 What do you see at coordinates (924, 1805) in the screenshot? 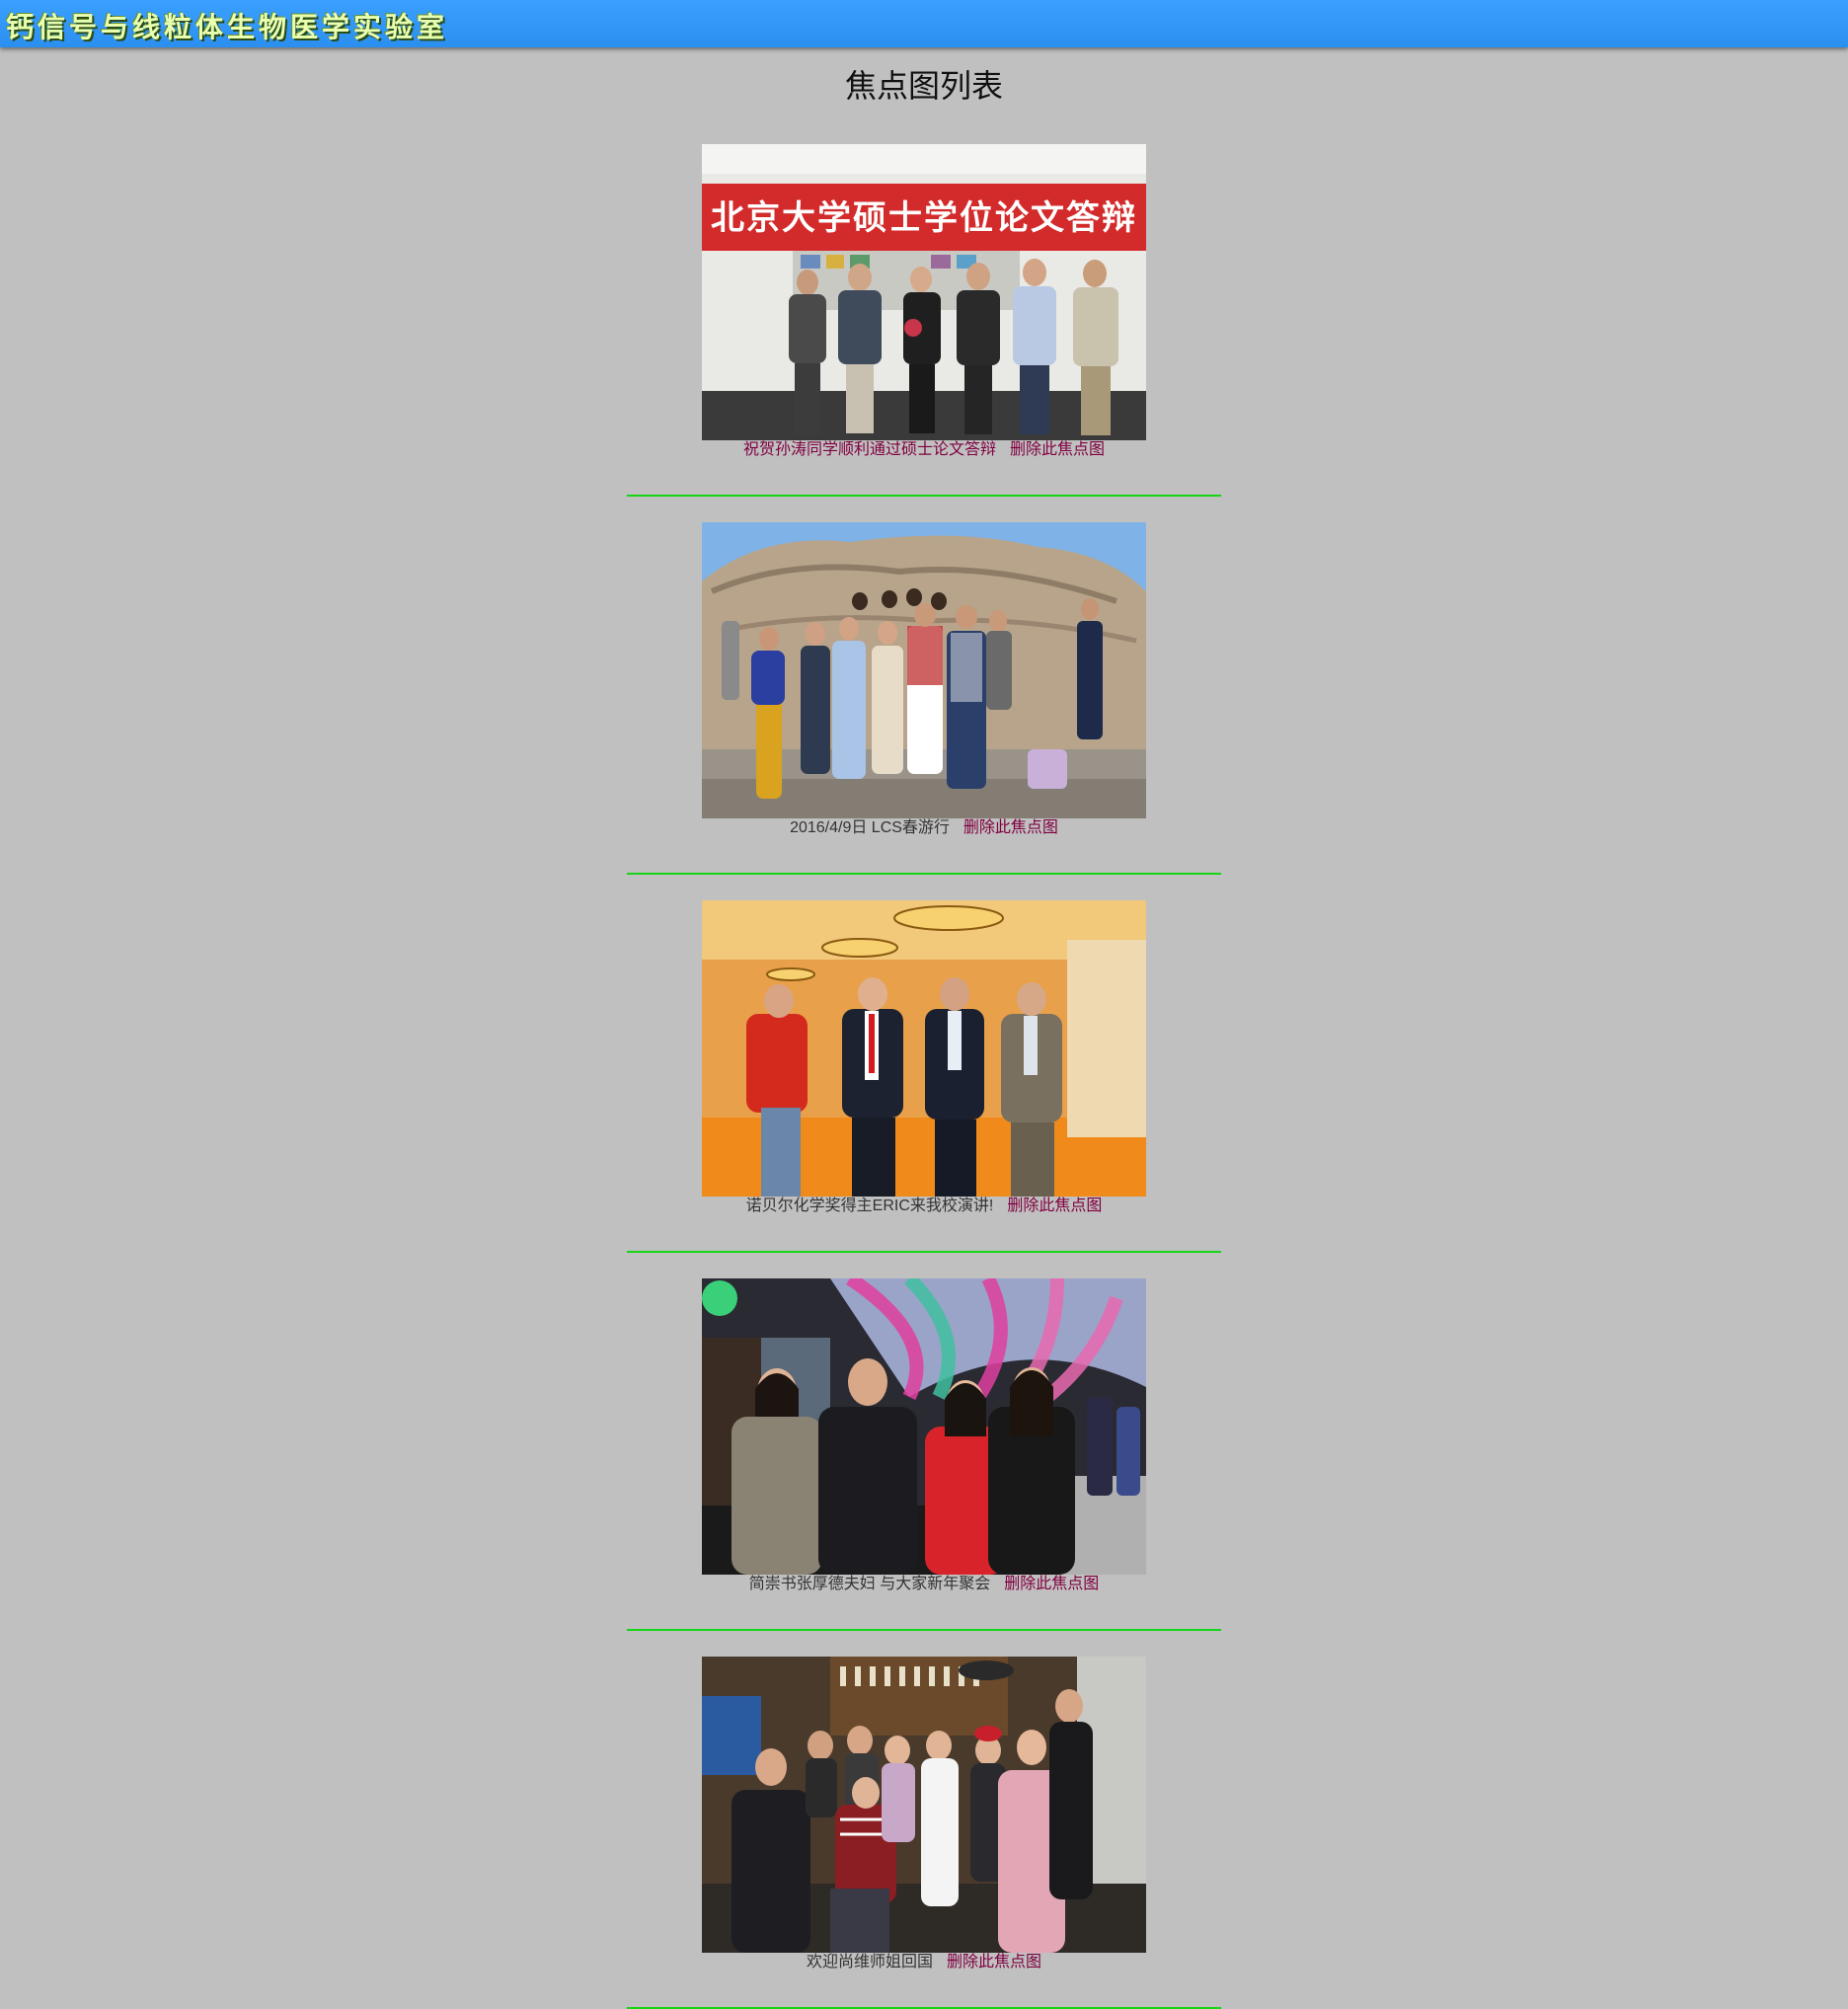
I see `focus-photo-welcome-back` at bounding box center [924, 1805].